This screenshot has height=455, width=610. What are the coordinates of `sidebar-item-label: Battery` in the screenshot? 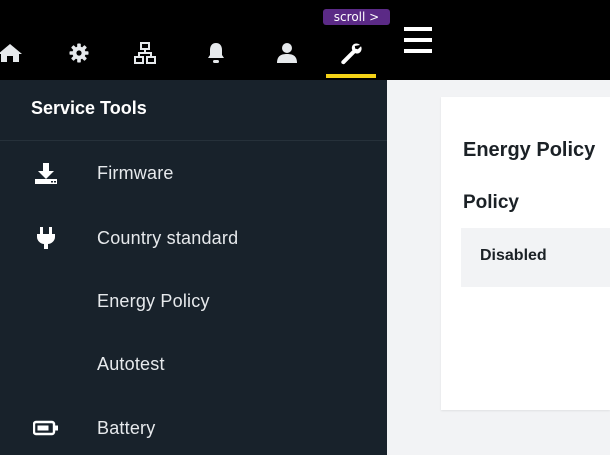 It's located at (126, 428).